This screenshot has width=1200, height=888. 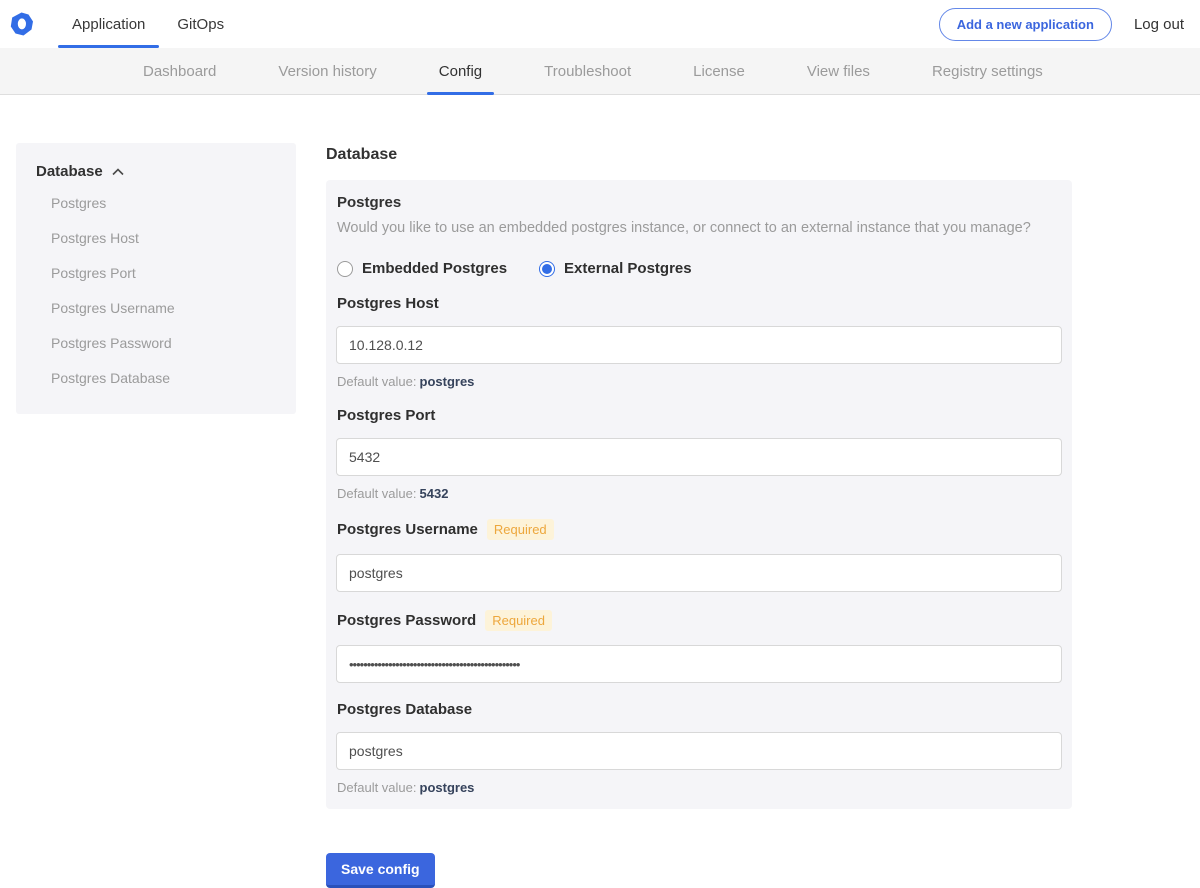 I want to click on field-label-postgres-host: Postgres Host, so click(x=699, y=303).